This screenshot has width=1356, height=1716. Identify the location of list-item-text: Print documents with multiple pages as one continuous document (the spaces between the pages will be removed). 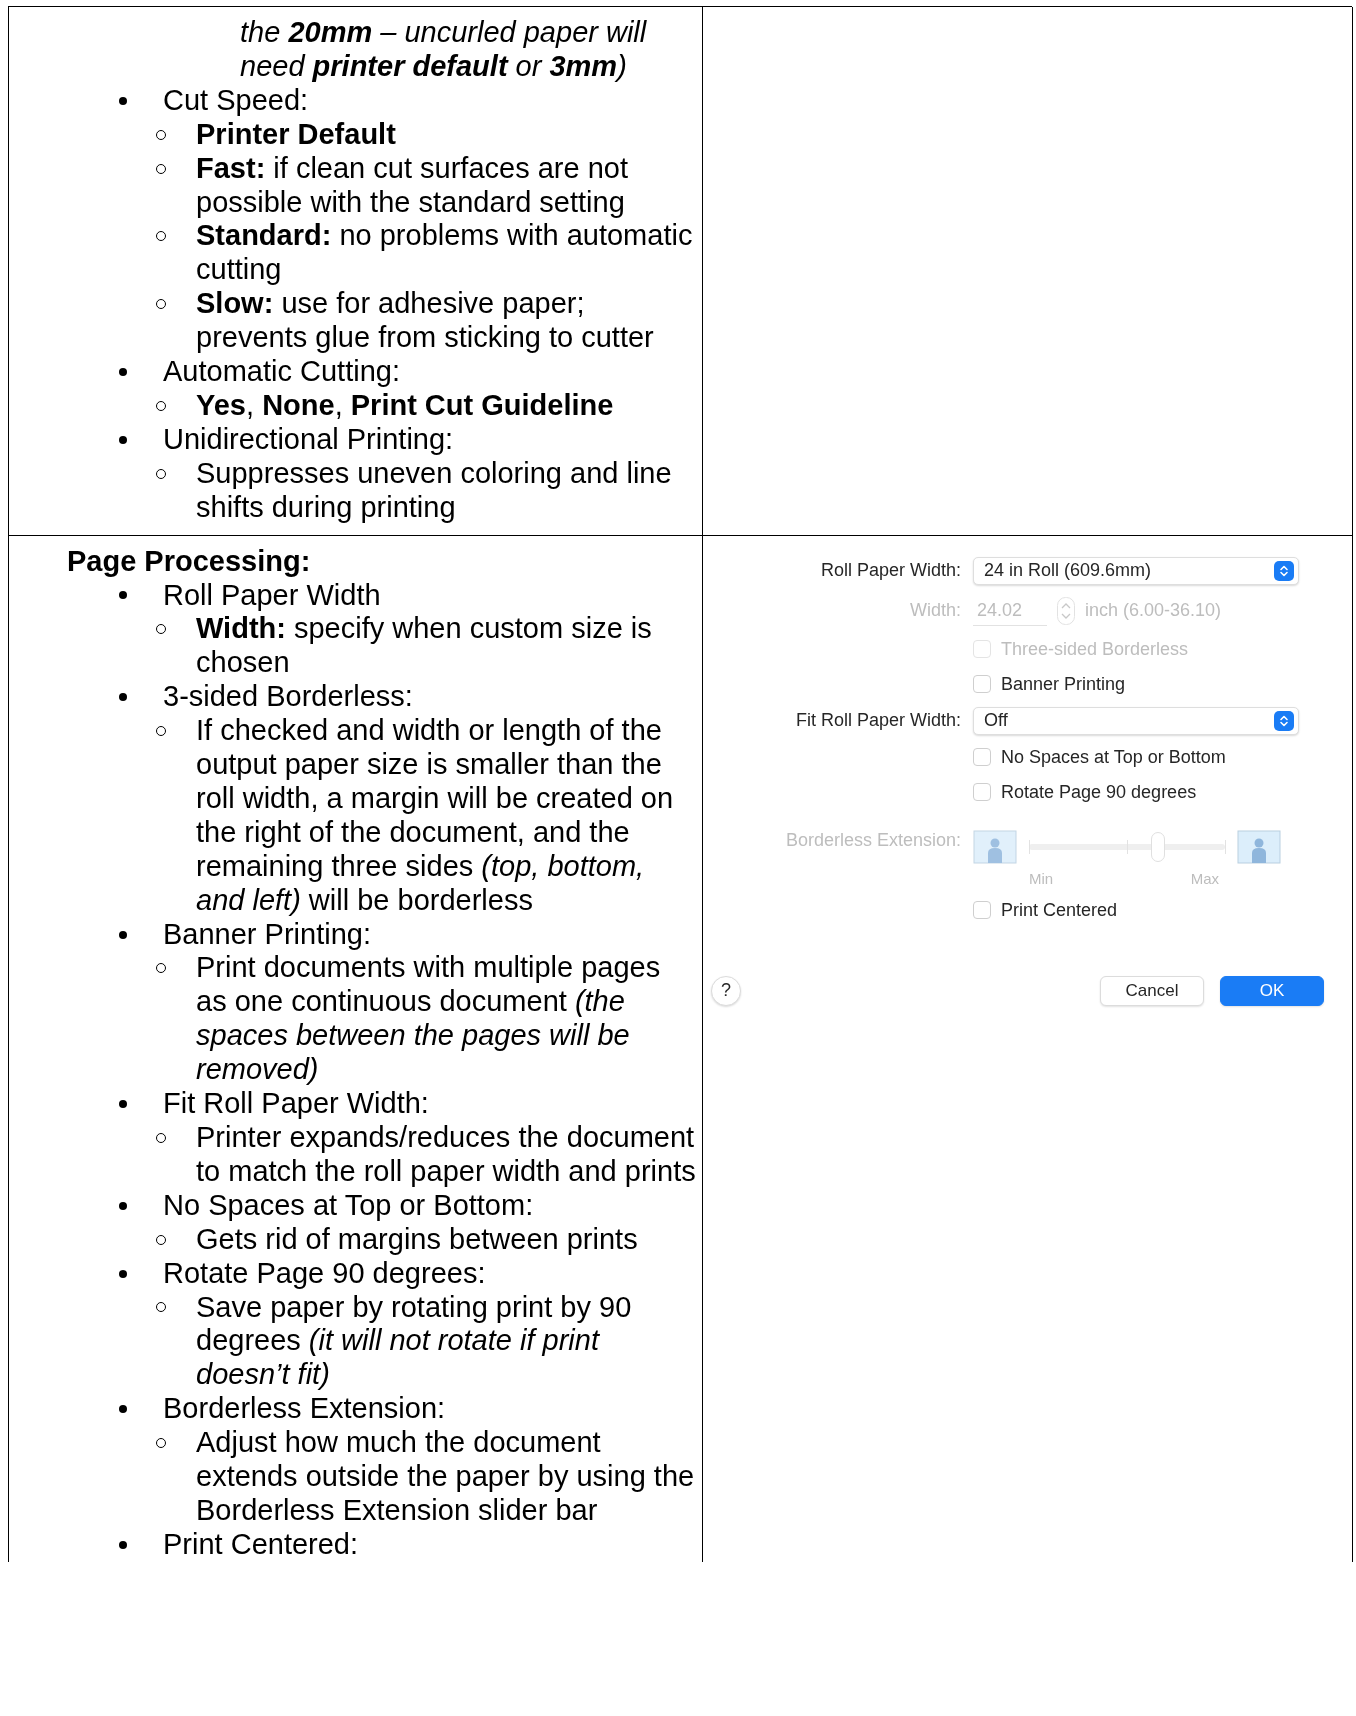
(429, 1019).